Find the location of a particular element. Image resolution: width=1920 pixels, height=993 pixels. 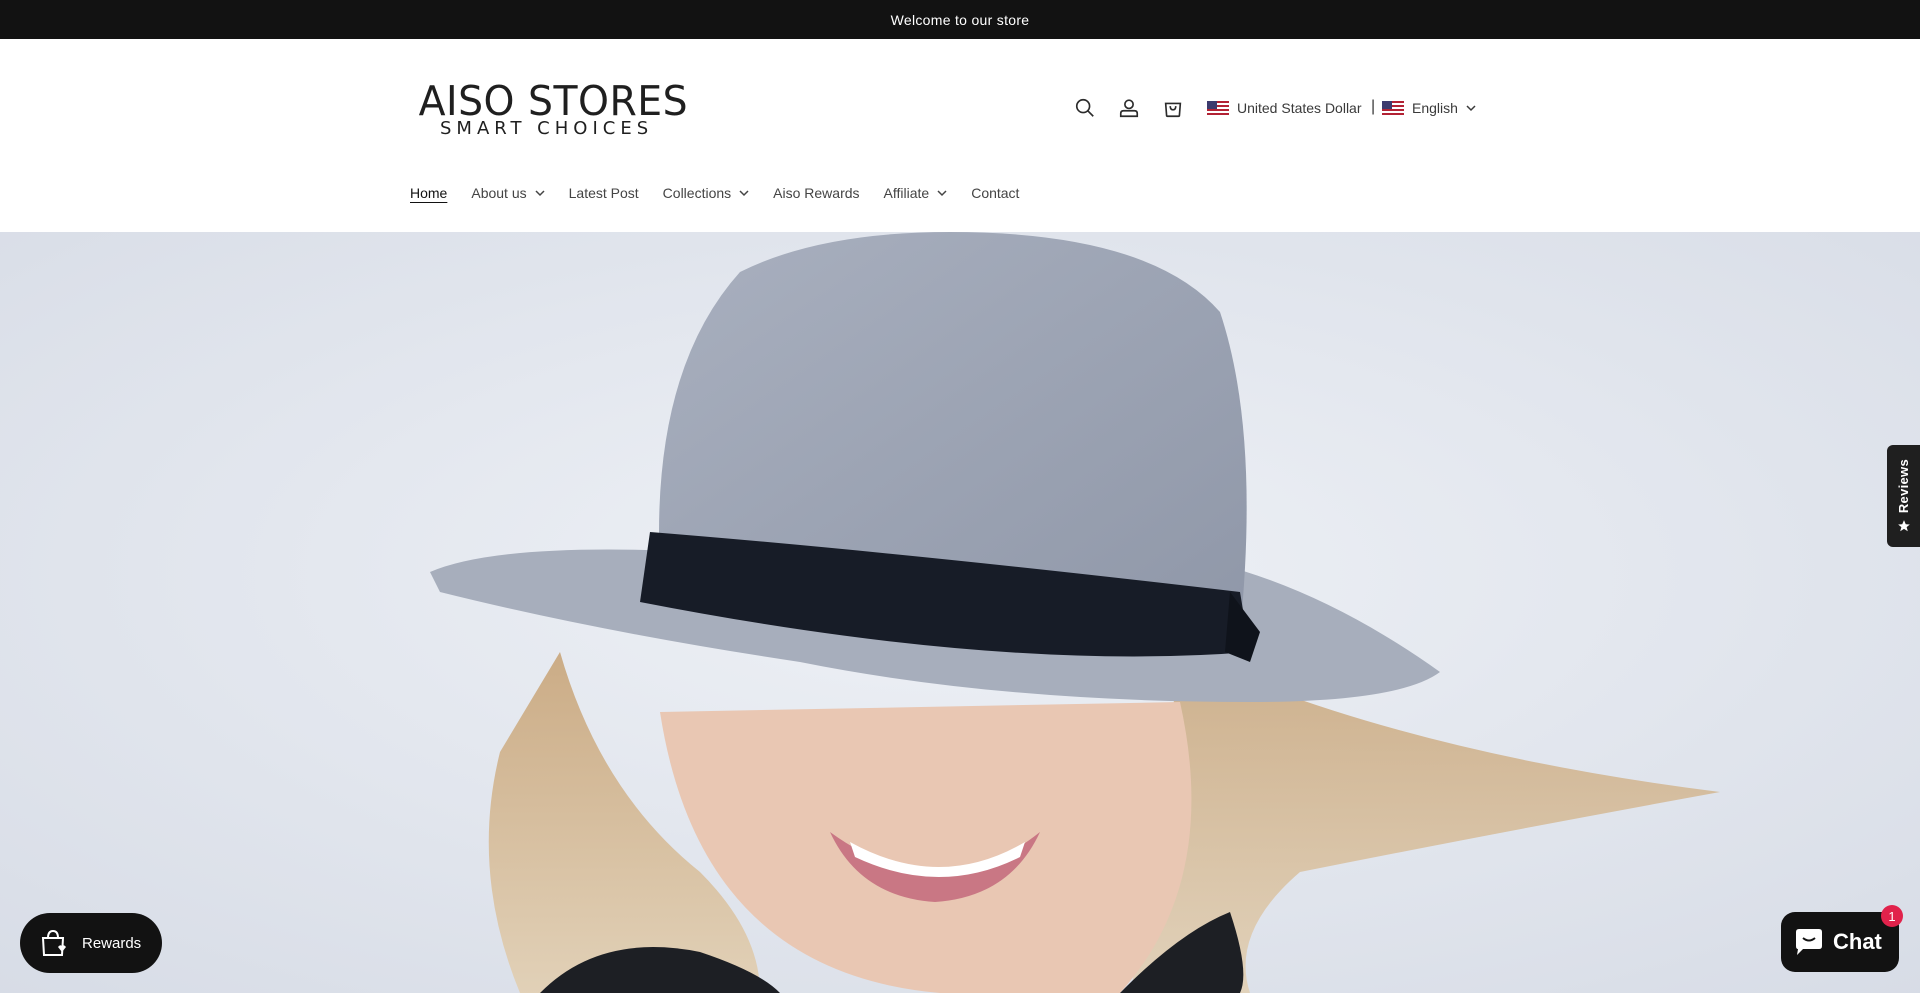

language-selector: English is located at coordinates (1429, 108).